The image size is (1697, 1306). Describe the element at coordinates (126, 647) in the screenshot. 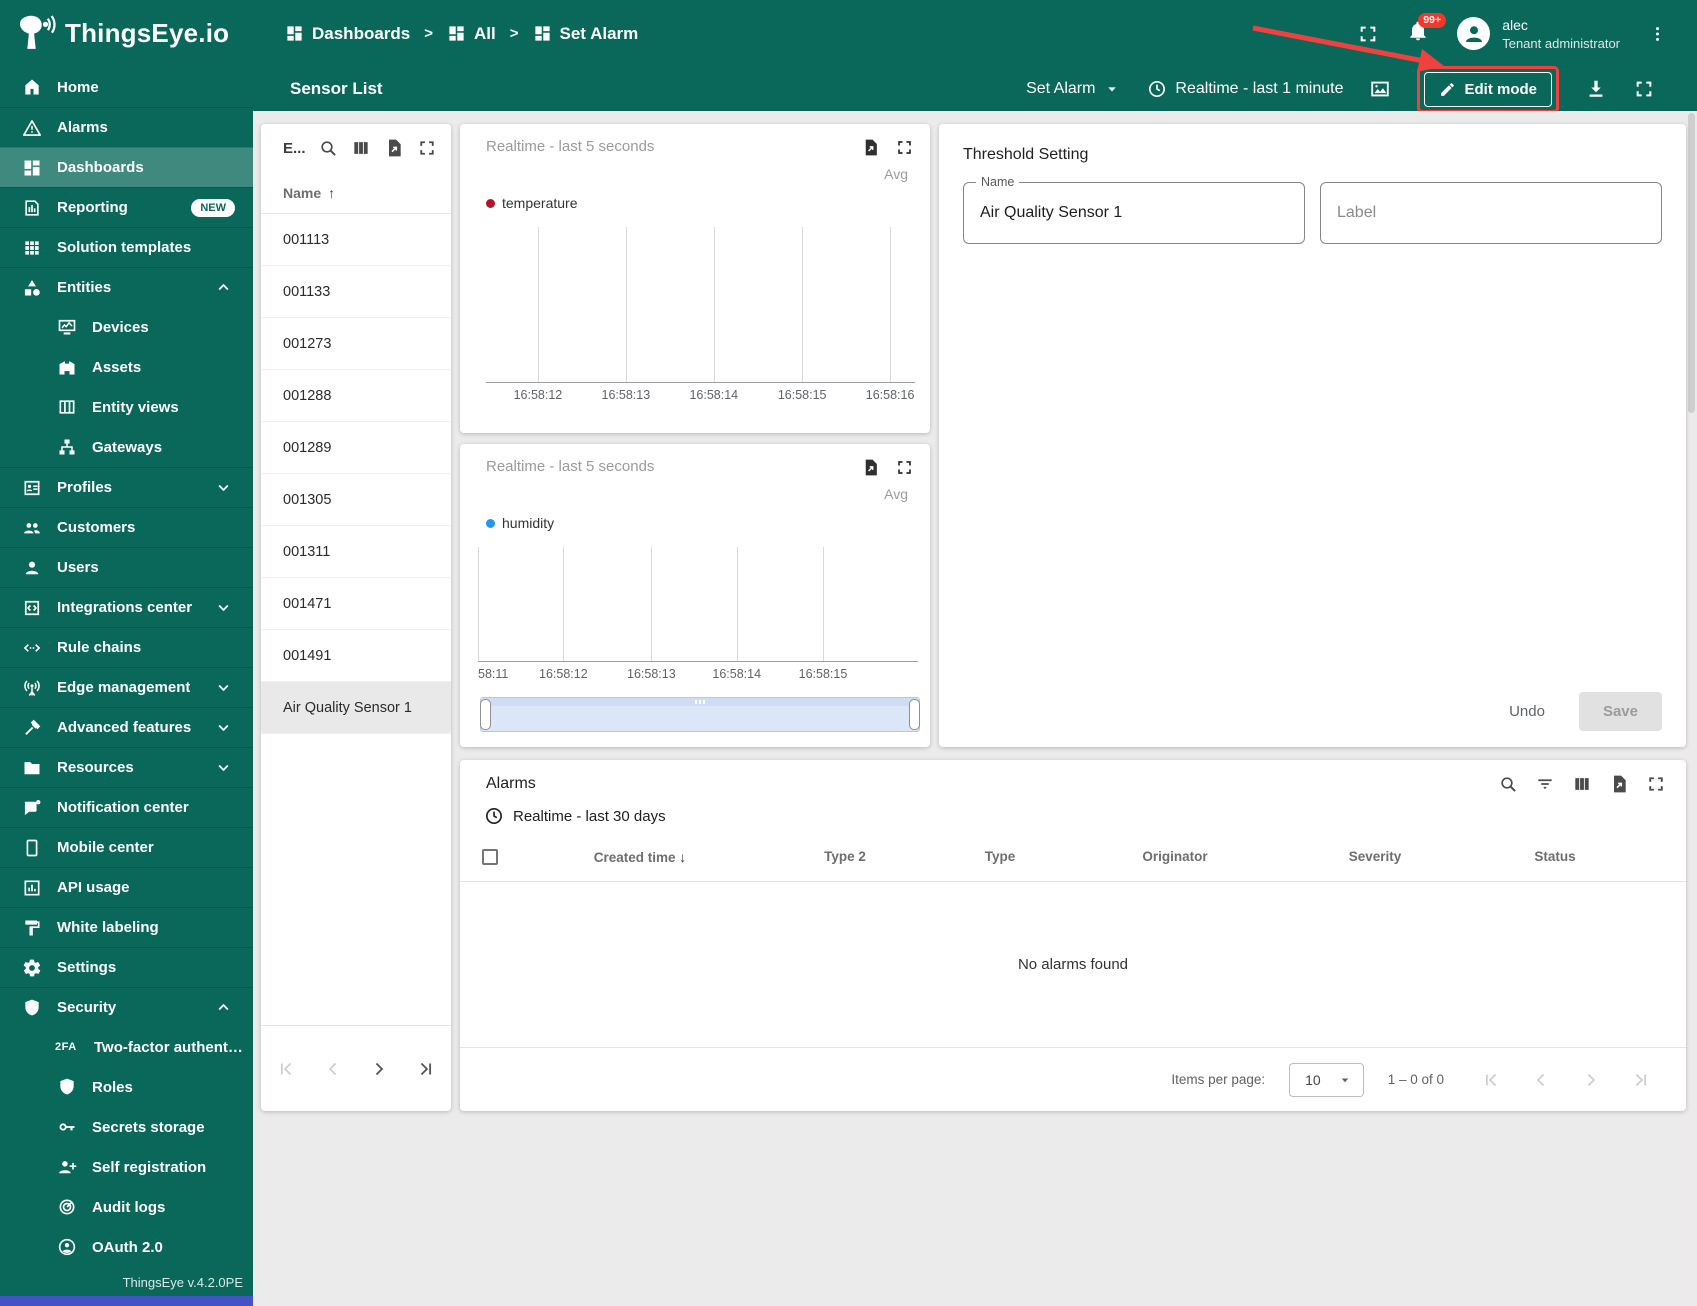

I see `sidebar-item-rule-chains: Rule chains` at that location.